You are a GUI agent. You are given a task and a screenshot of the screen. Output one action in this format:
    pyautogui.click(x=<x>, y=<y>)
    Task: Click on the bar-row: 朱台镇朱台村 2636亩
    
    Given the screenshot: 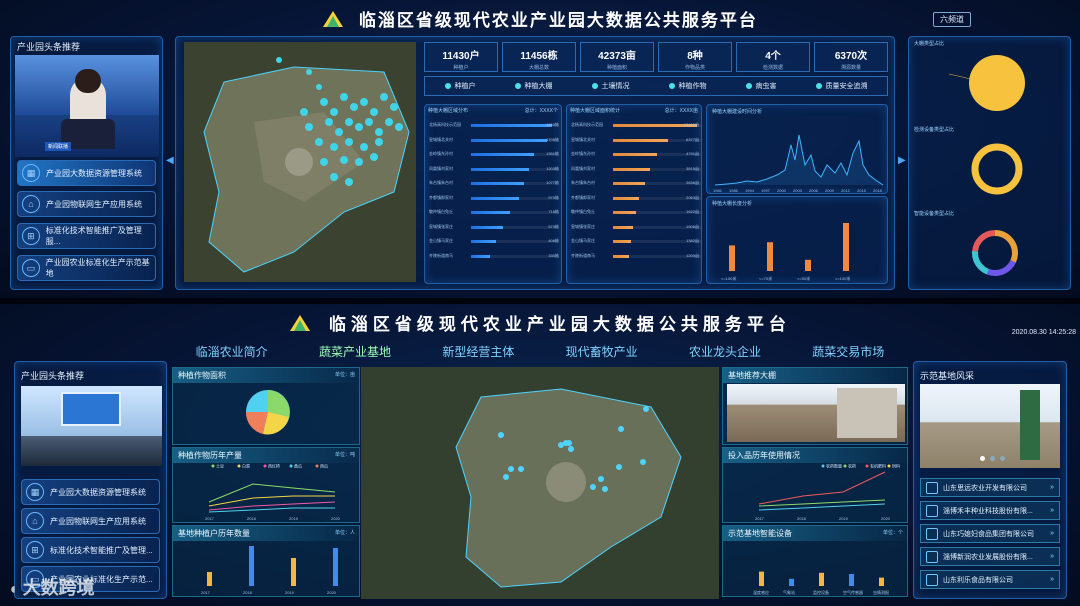 What is the action you would take?
    pyautogui.click(x=636, y=184)
    